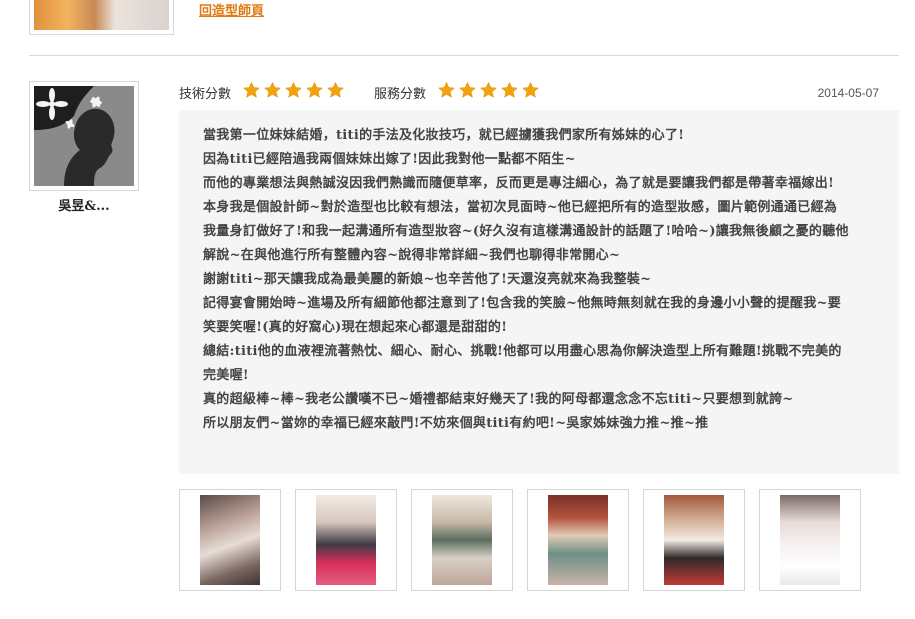 The width and height of the screenshot is (915, 619). I want to click on service-stars, so click(488, 90).